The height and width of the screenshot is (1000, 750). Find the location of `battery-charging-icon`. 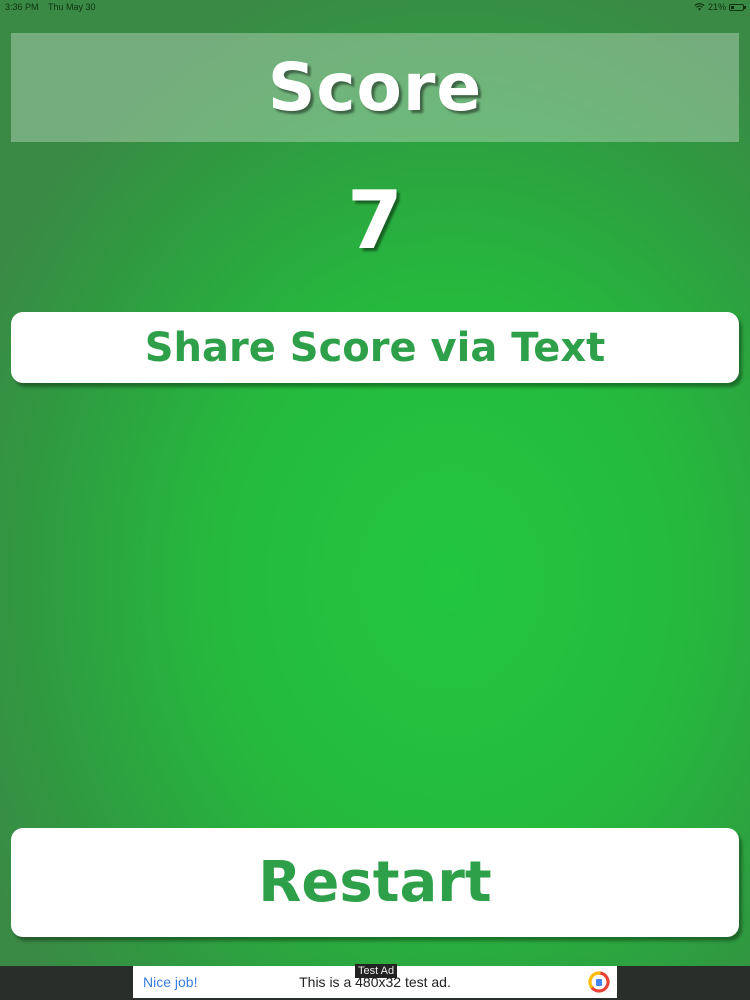

battery-charging-icon is located at coordinates (737, 7).